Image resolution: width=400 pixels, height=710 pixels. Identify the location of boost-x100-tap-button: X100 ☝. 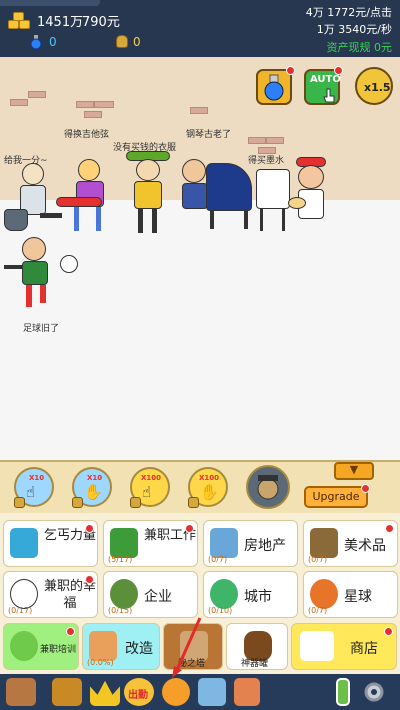
(150, 487).